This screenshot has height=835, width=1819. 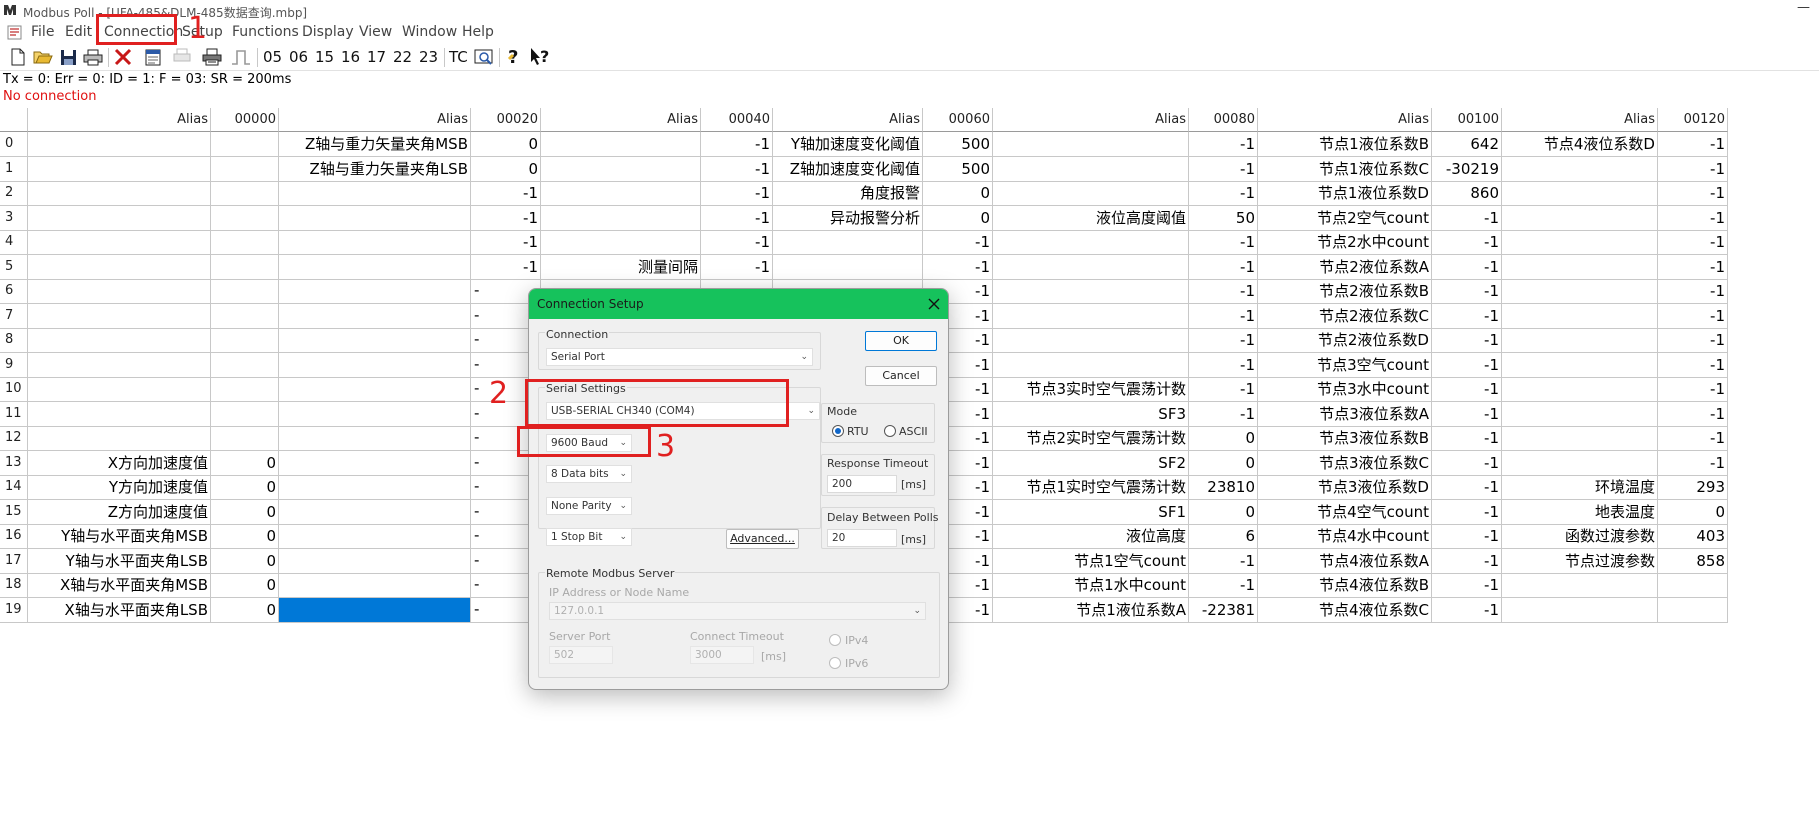 What do you see at coordinates (1091, 487) in the screenshot?
I see `cell-alias-00080: 节点1实时空气震荡计数` at bounding box center [1091, 487].